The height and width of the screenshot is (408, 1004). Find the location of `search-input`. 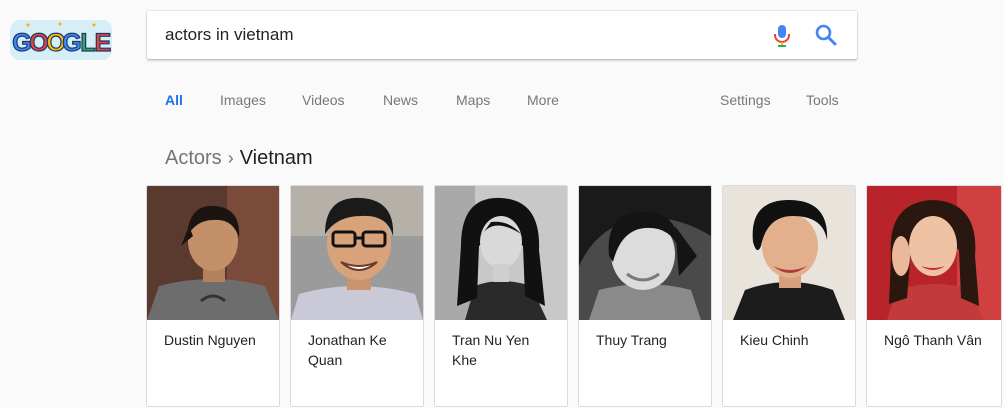

search-input is located at coordinates (455, 35).